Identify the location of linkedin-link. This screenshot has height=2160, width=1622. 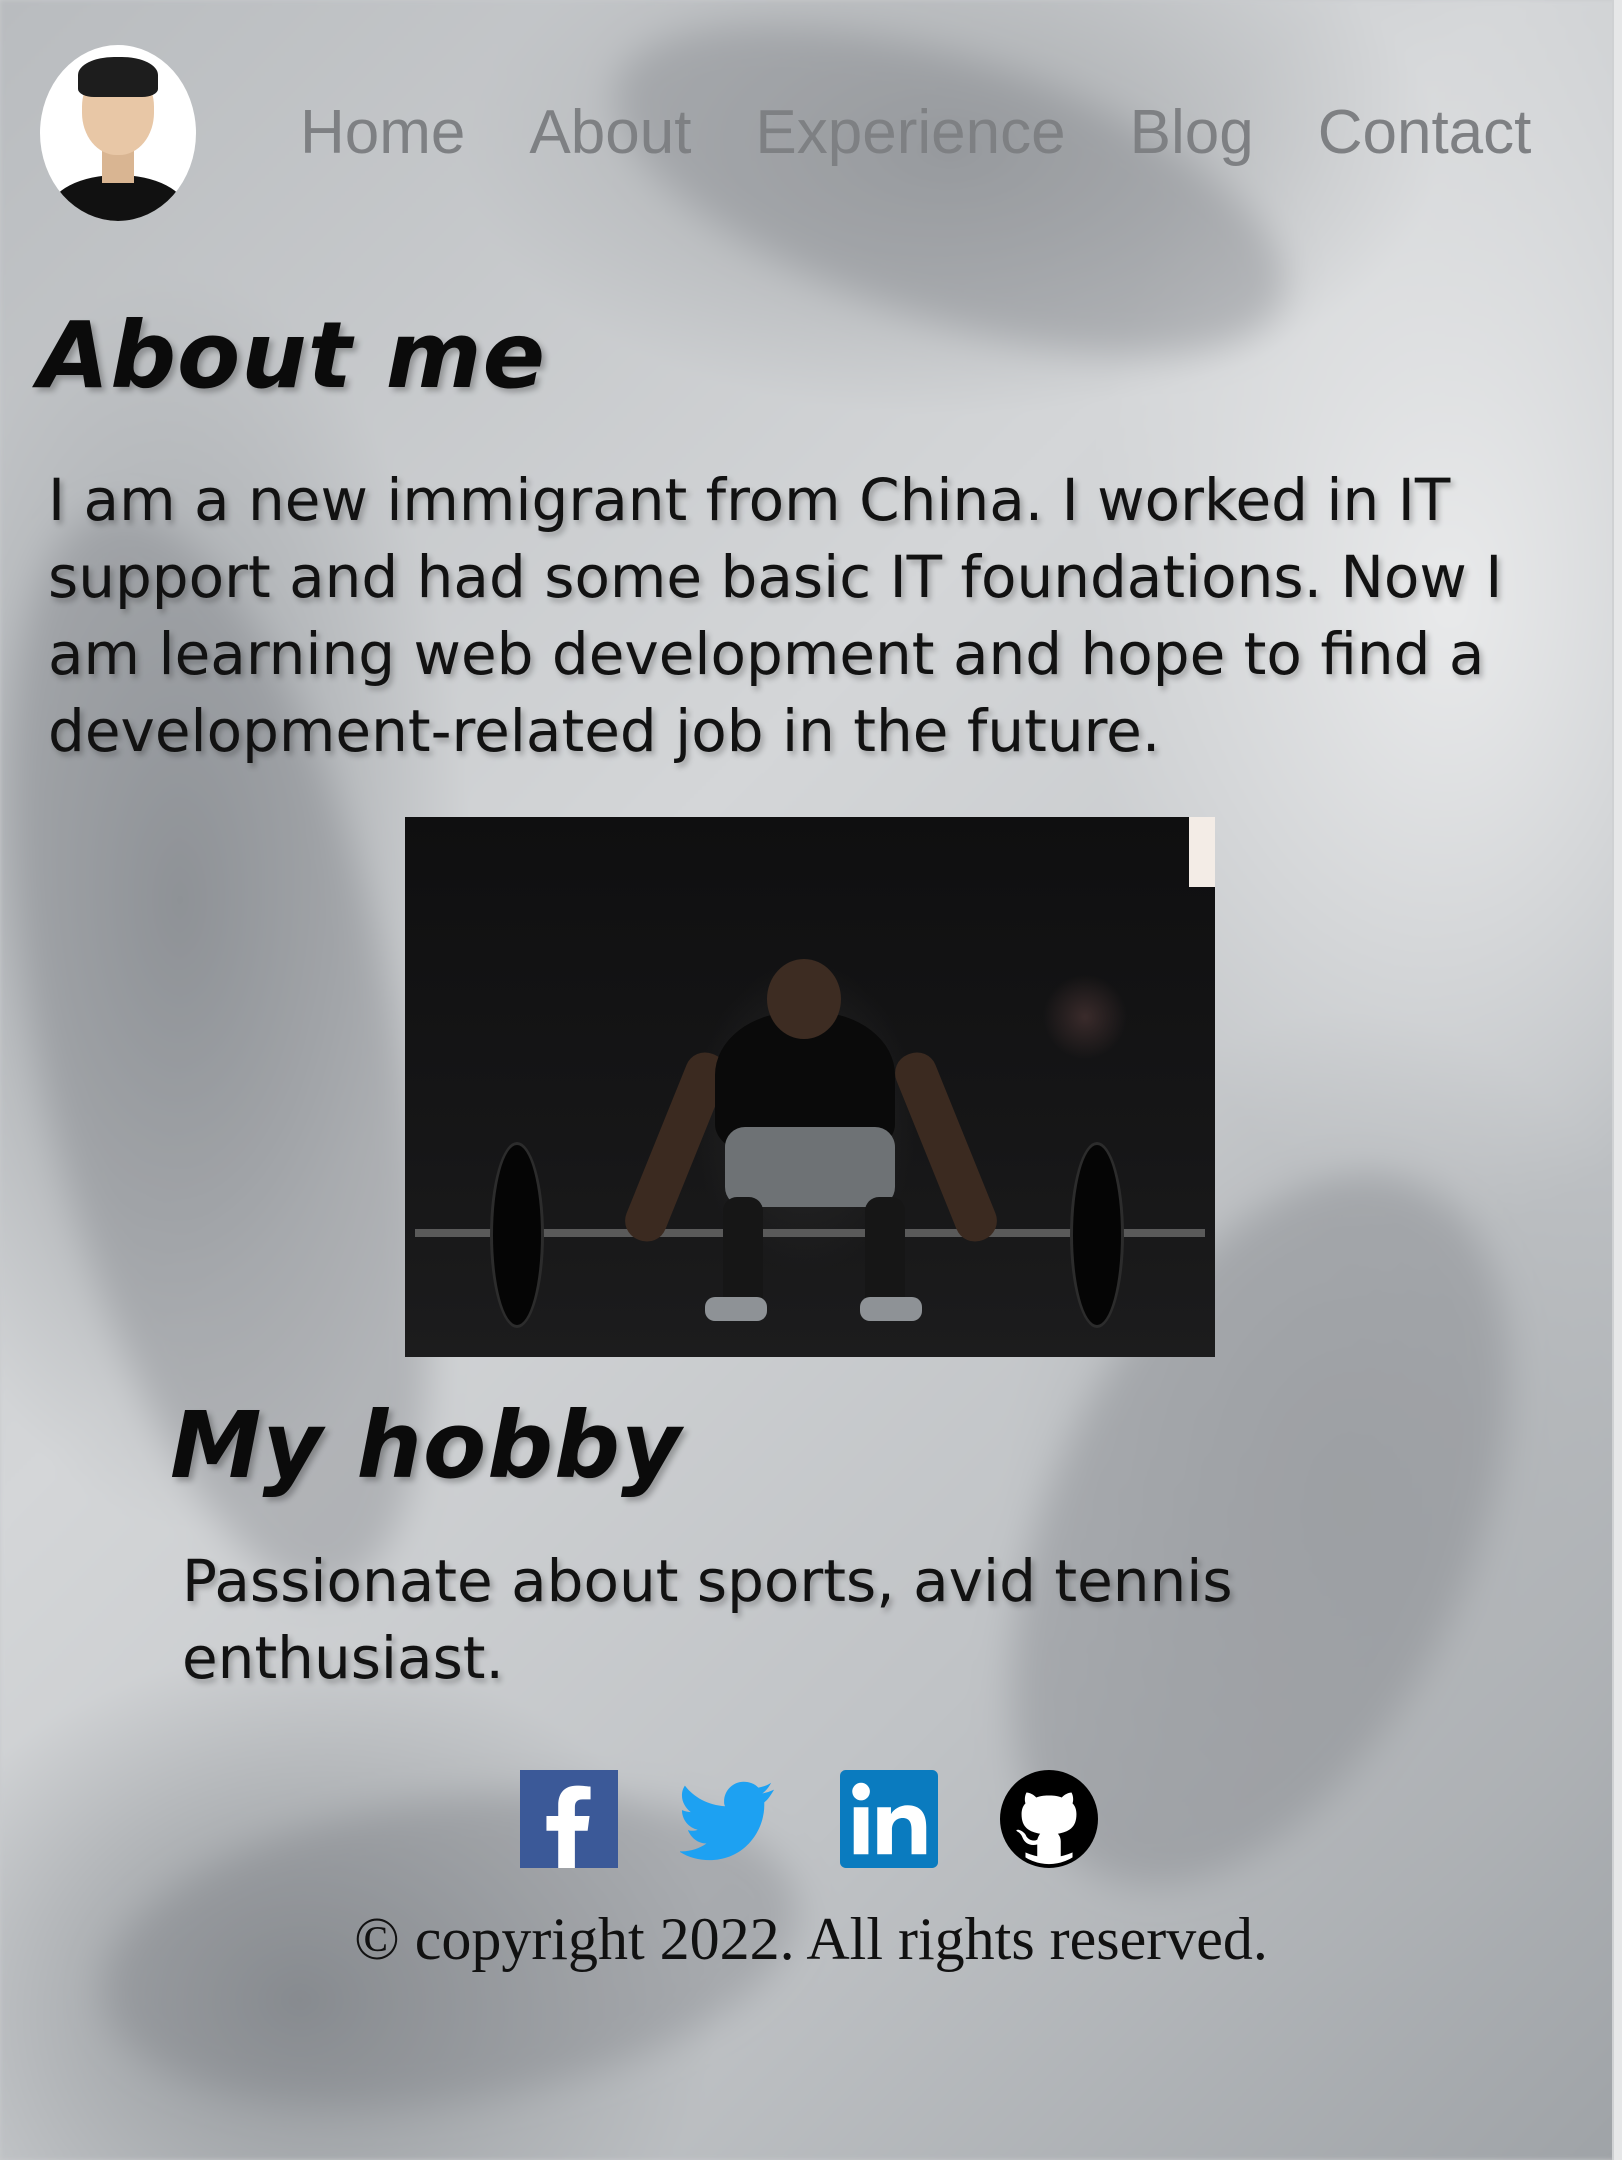
(889, 1819).